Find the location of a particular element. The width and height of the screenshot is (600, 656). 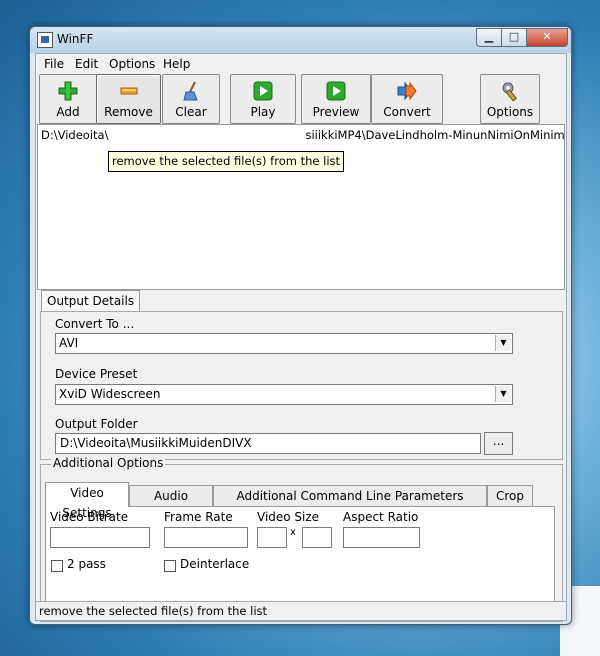

output-folder-label: Output Folder is located at coordinates (96, 424).